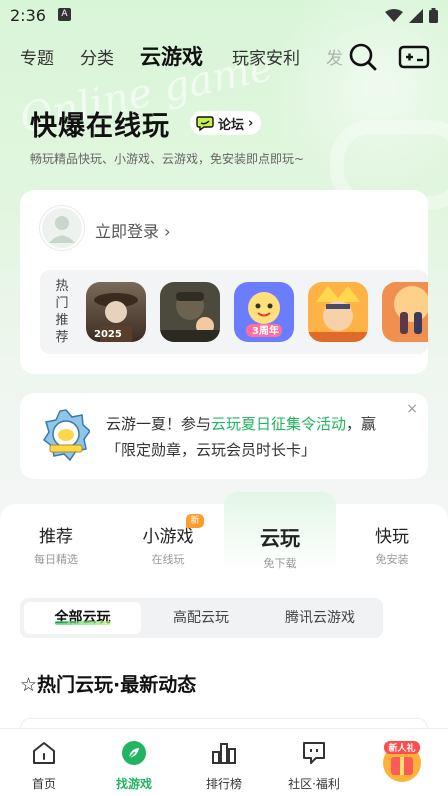  What do you see at coordinates (195, 521) in the screenshot?
I see `new-badge: 新` at bounding box center [195, 521].